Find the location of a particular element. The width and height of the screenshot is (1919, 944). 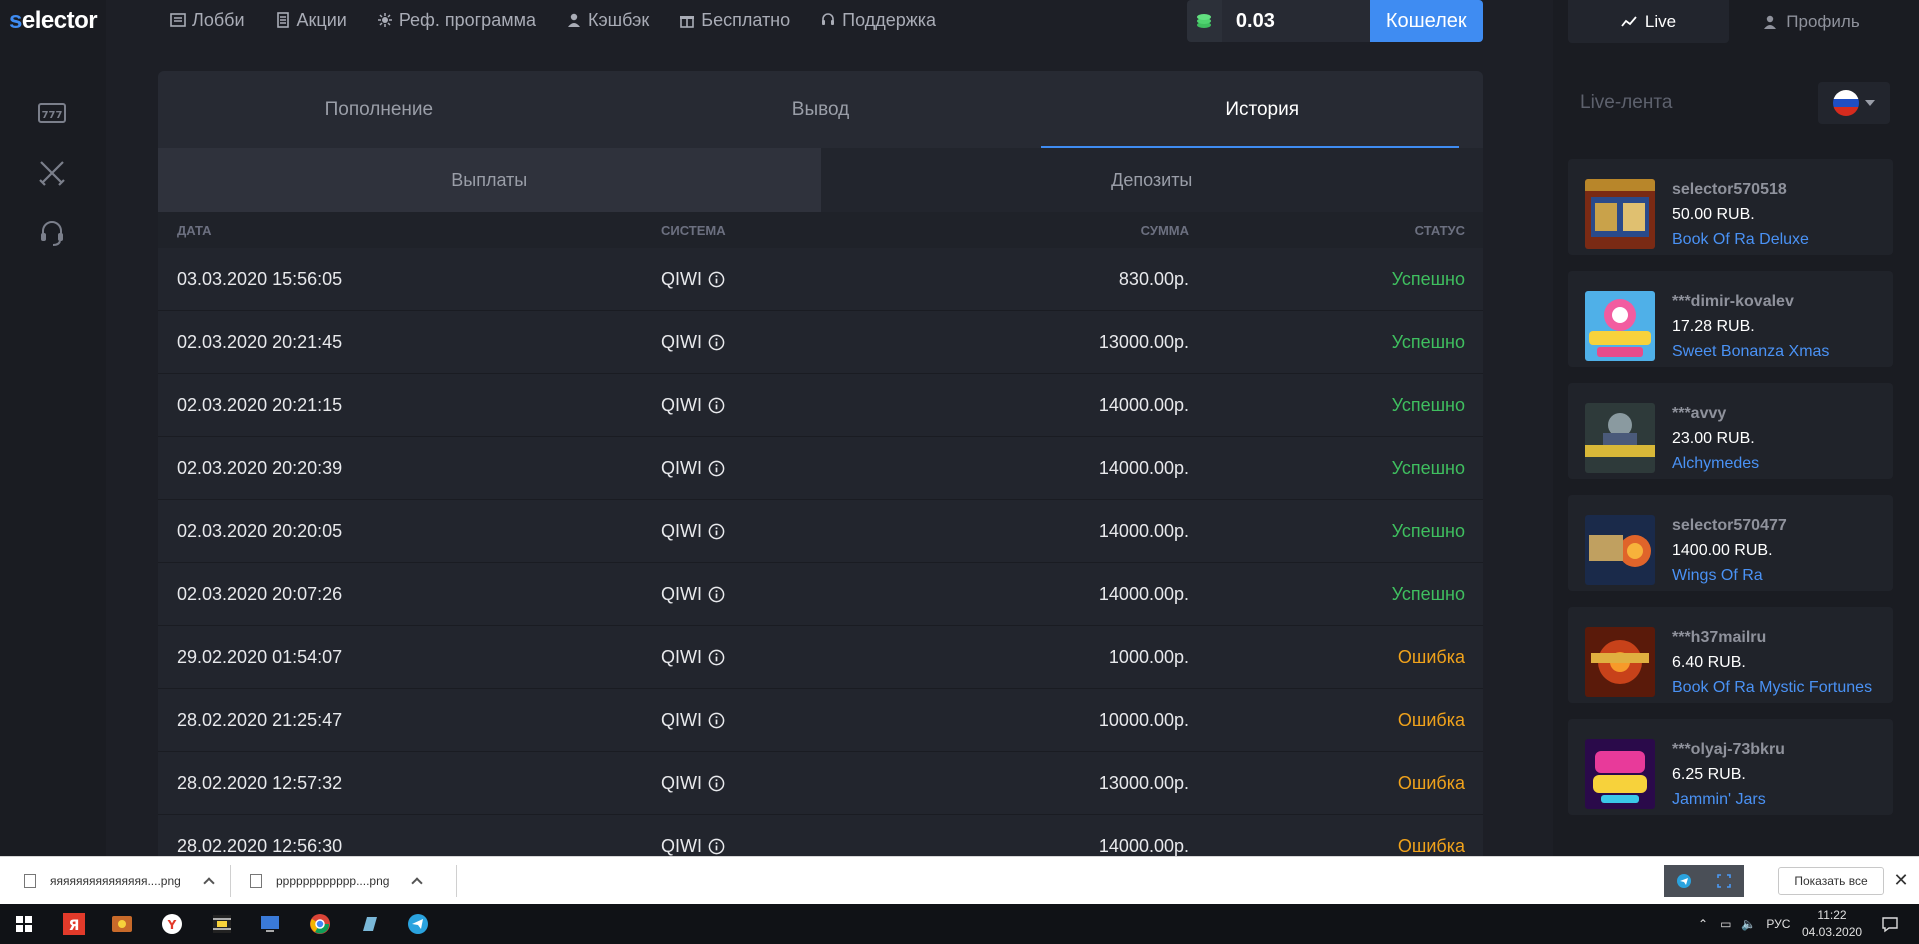

show-all-button: Показать все is located at coordinates (1831, 881).